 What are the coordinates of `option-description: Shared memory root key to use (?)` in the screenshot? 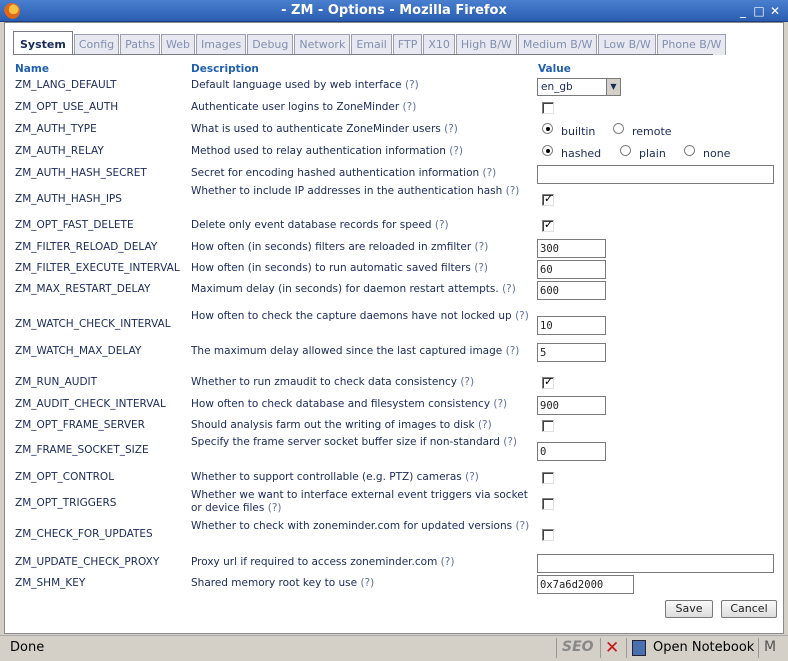 It's located at (361, 583).